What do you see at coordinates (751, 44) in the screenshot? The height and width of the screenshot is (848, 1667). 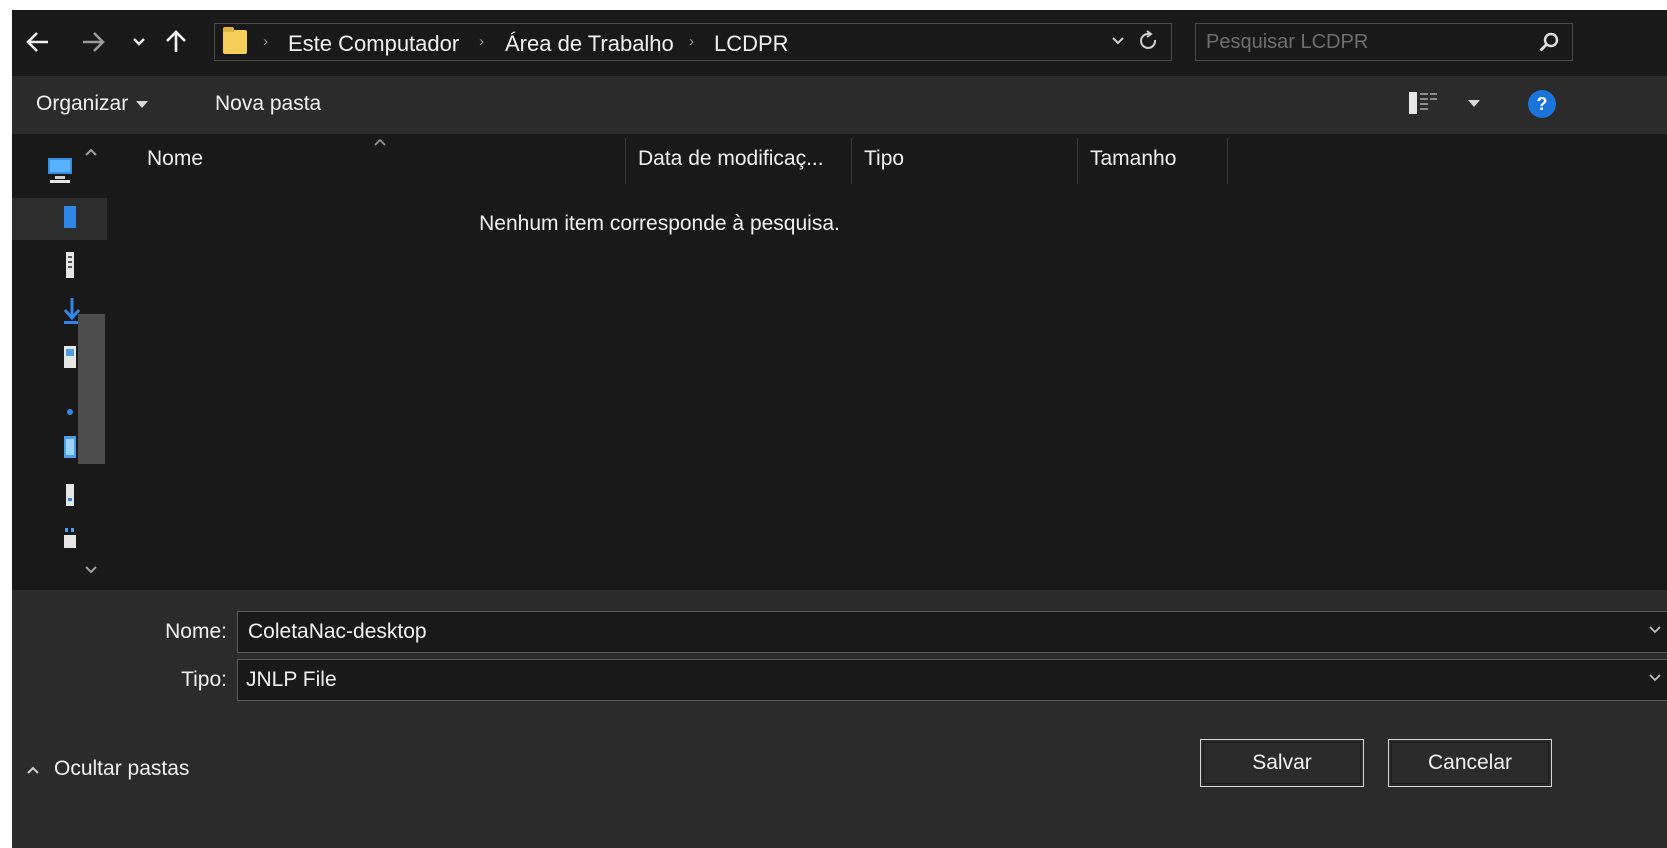 I see `breadcrumb-item: LCDPR` at bounding box center [751, 44].